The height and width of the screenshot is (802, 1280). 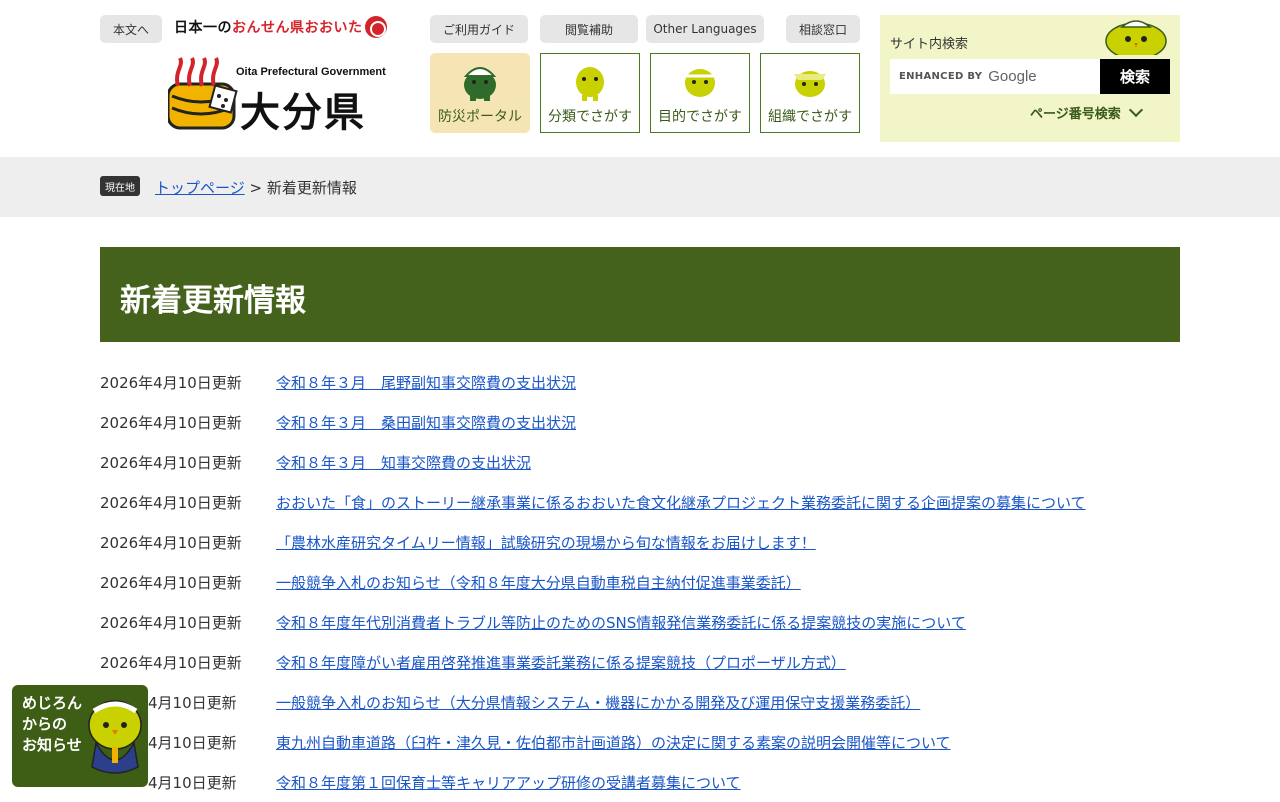 I want to click on search-by-organization-link: 組織でさがす, so click(x=810, y=93).